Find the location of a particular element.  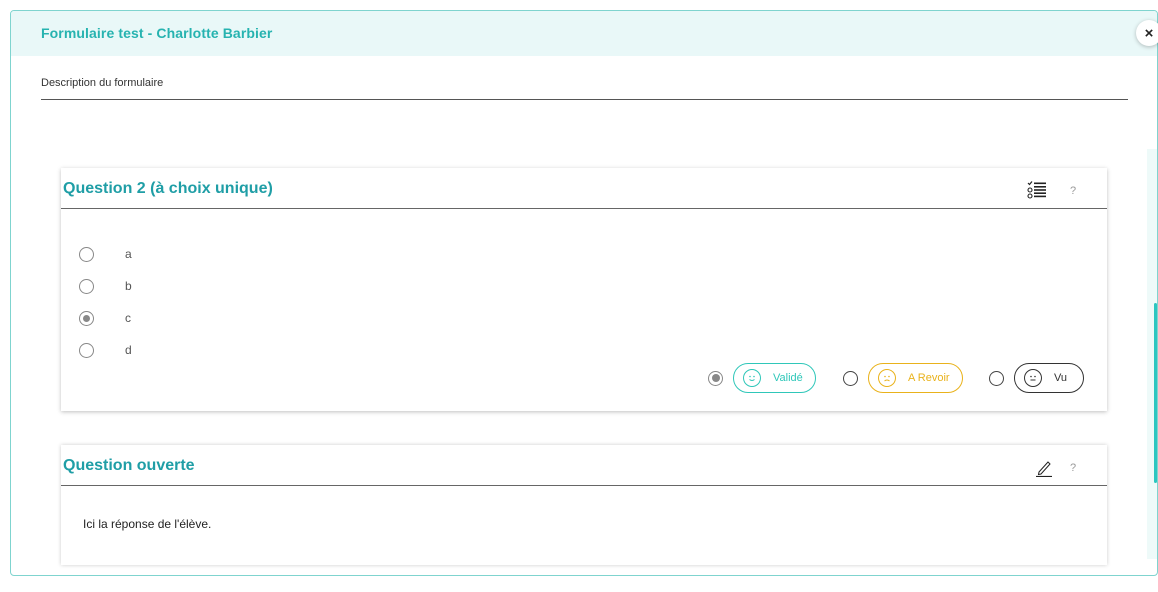

checklist-icon is located at coordinates (1036, 190).